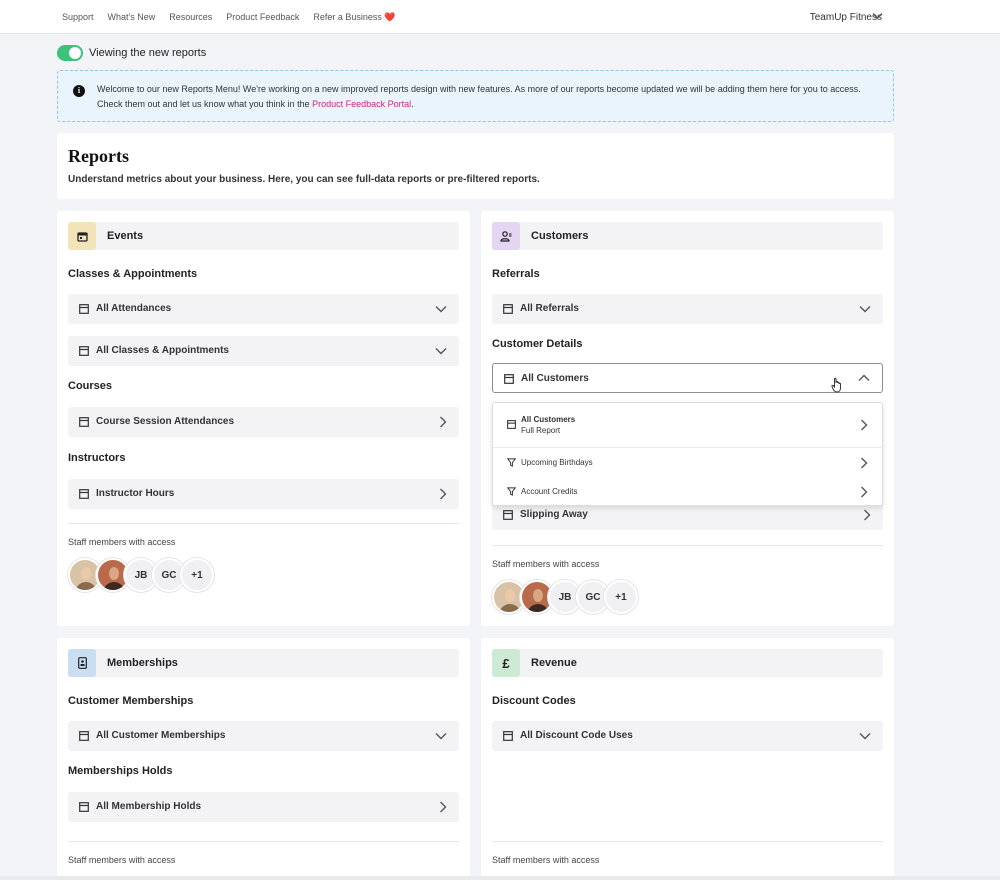 This screenshot has height=880, width=1000. I want to click on course-session-attendances-row: Course Session Attendances, so click(263, 422).